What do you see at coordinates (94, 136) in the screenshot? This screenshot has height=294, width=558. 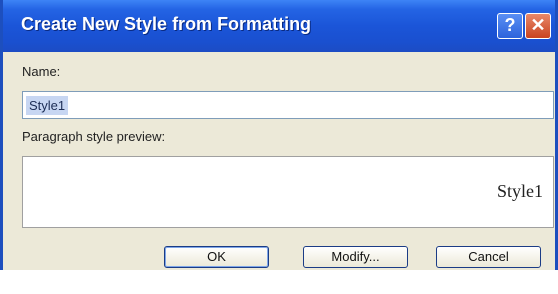 I see `preview-label: Paragraph style preview:` at bounding box center [94, 136].